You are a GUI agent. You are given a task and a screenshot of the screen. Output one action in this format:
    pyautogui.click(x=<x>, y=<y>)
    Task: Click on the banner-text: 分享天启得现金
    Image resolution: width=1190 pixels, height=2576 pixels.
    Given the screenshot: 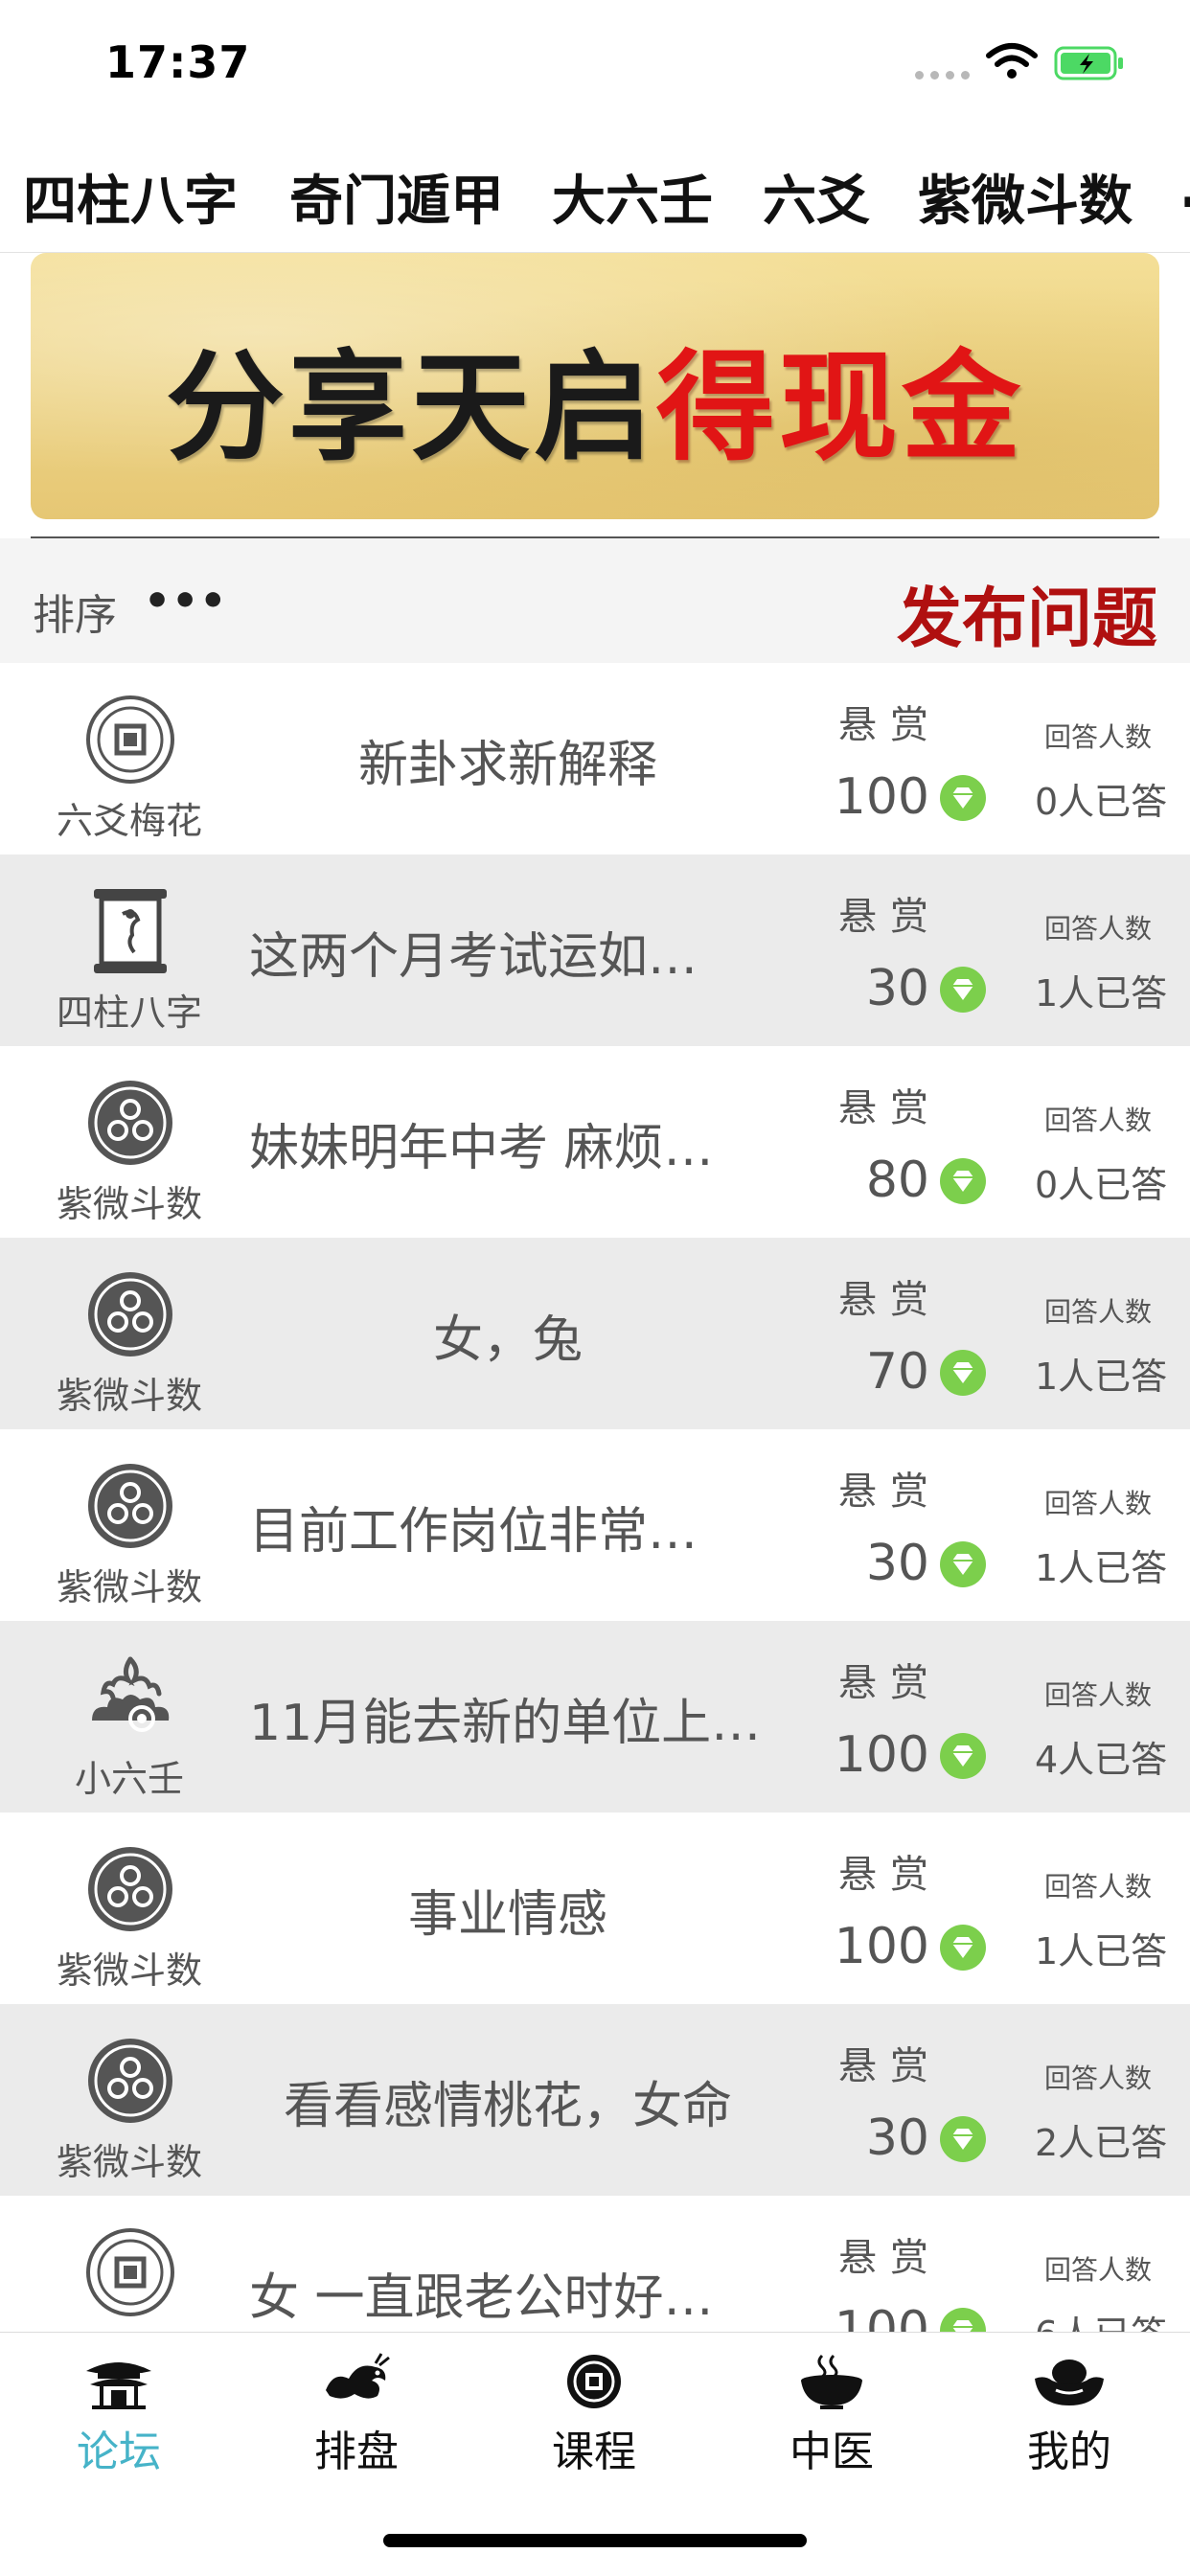 What is the action you would take?
    pyautogui.click(x=595, y=396)
    